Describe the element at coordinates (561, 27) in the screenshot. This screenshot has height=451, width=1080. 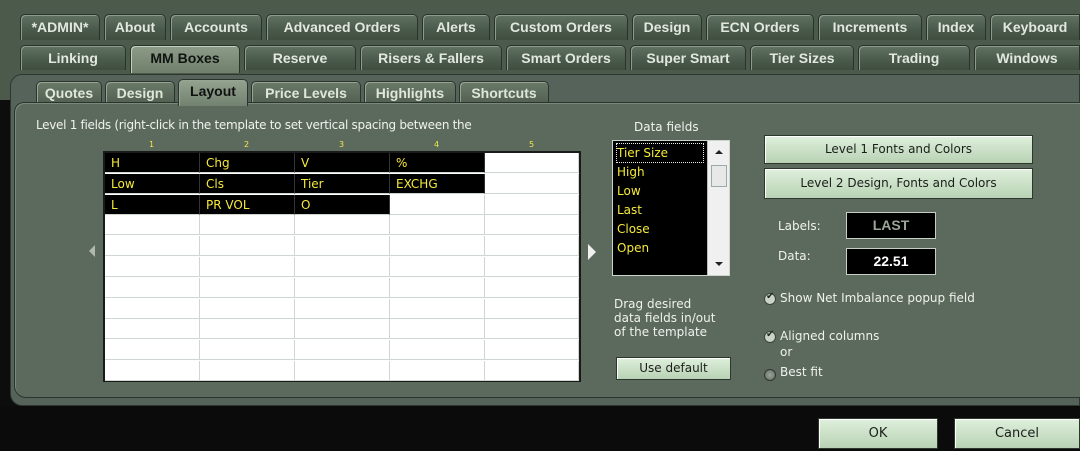
I see `tab-custom-orders: Custom Orders` at that location.